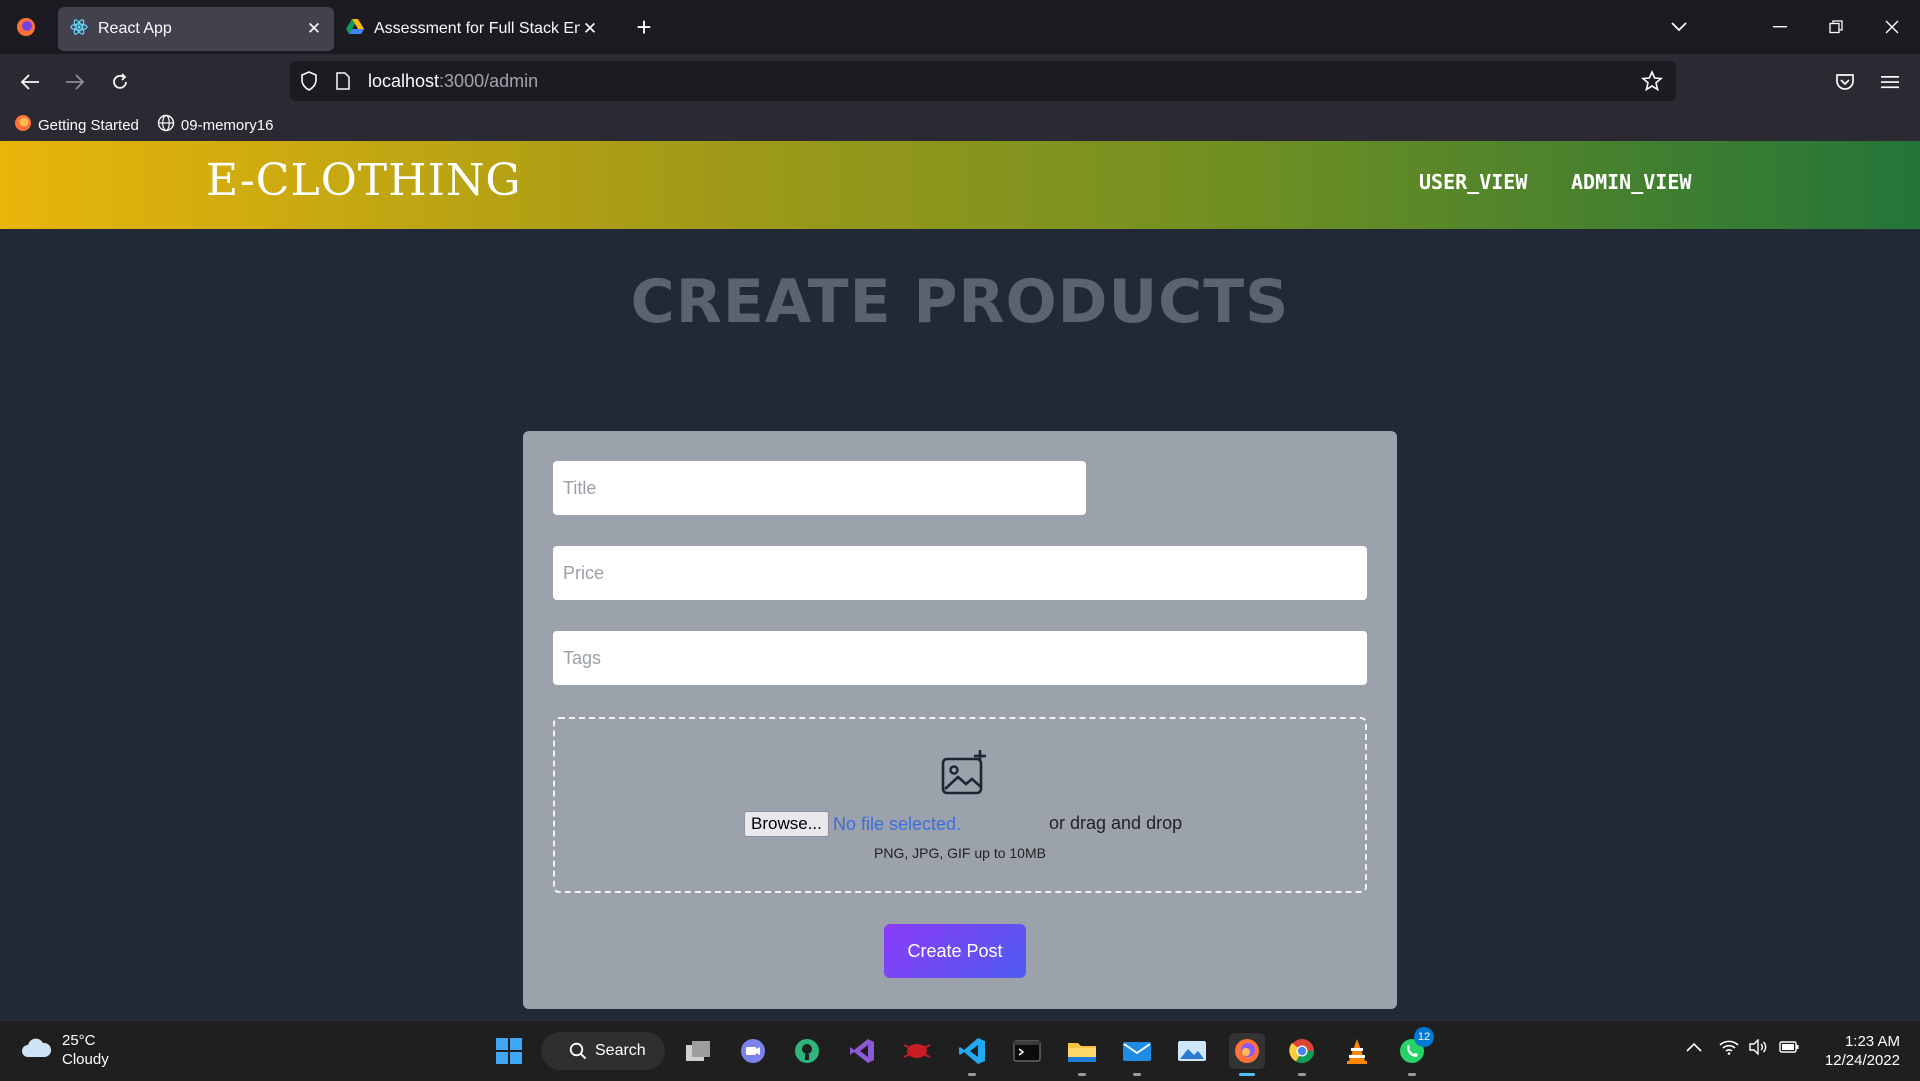 Image resolution: width=1920 pixels, height=1081 pixels. I want to click on windows-taskbar: 25°C Cloudy Search 12 1:23 AM 12/24/2022, so click(960, 1050).